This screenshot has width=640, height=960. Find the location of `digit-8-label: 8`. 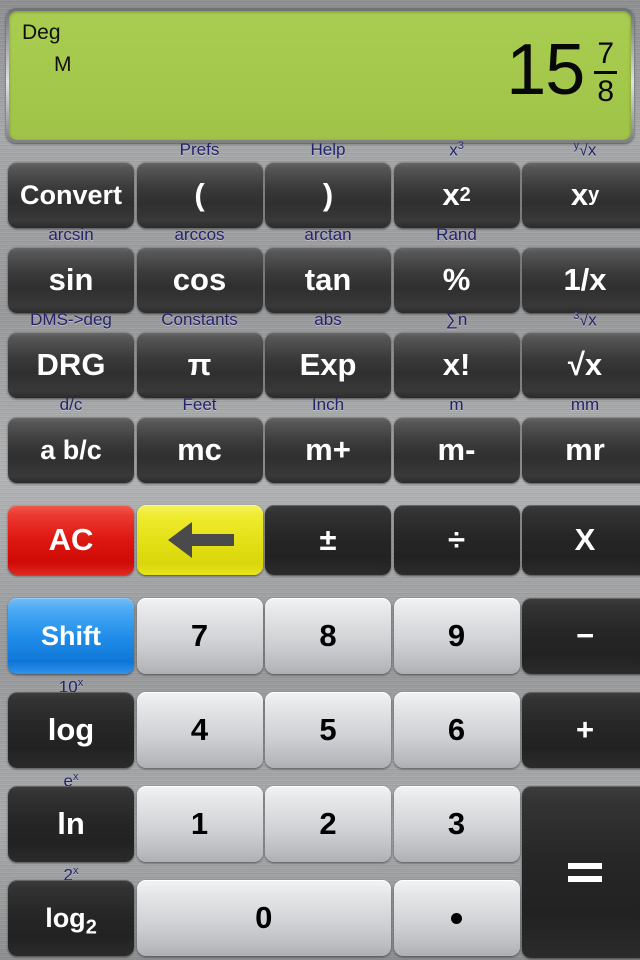

digit-8-label: 8 is located at coordinates (328, 635).